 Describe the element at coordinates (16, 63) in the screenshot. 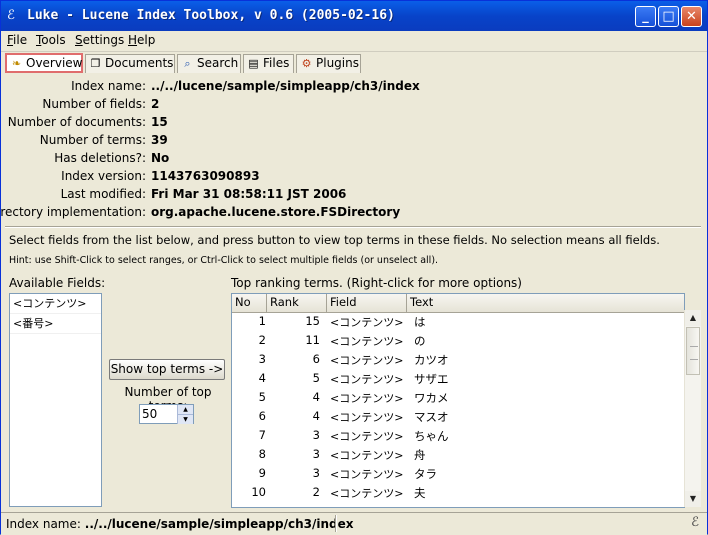

I see `overview-icon: ❧` at that location.